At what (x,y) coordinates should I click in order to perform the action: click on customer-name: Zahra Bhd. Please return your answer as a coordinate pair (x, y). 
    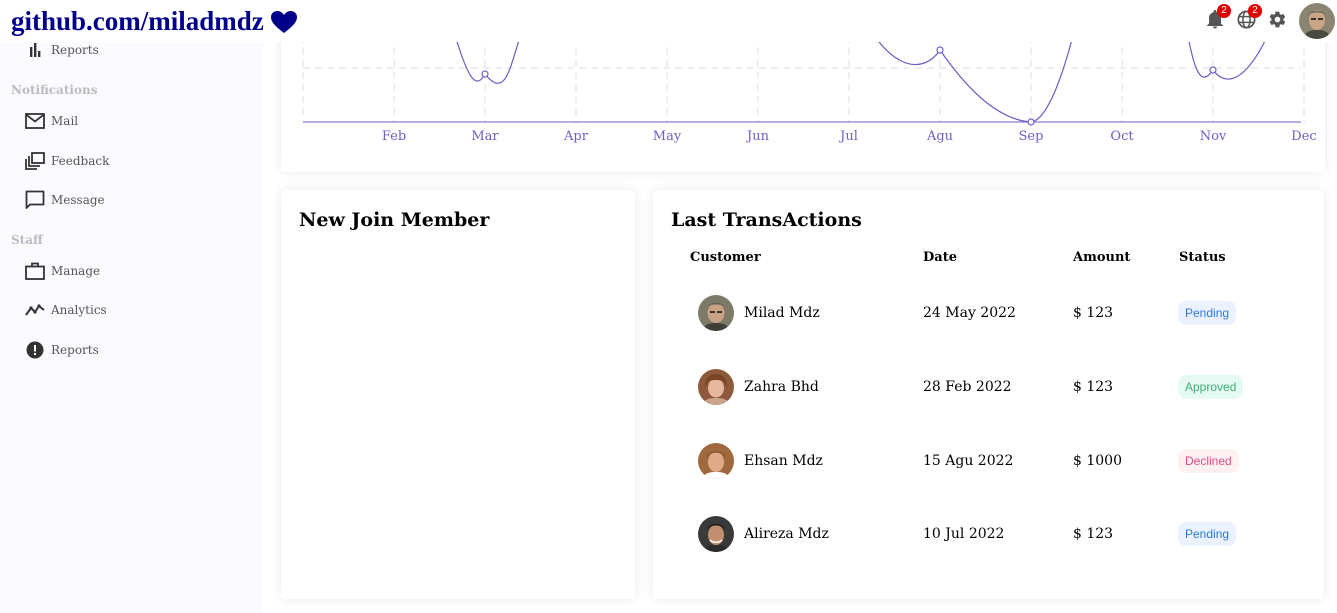
    Looking at the image, I should click on (781, 387).